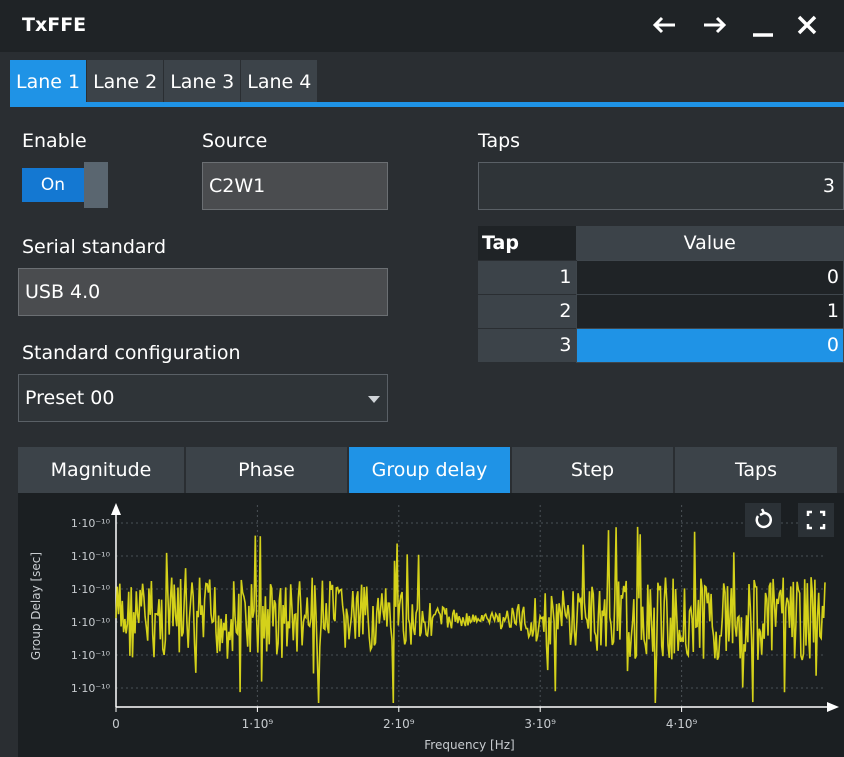 The width and height of the screenshot is (844, 757). Describe the element at coordinates (203, 398) in the screenshot. I see `standard-configuration-dropdown: Preset 00` at that location.